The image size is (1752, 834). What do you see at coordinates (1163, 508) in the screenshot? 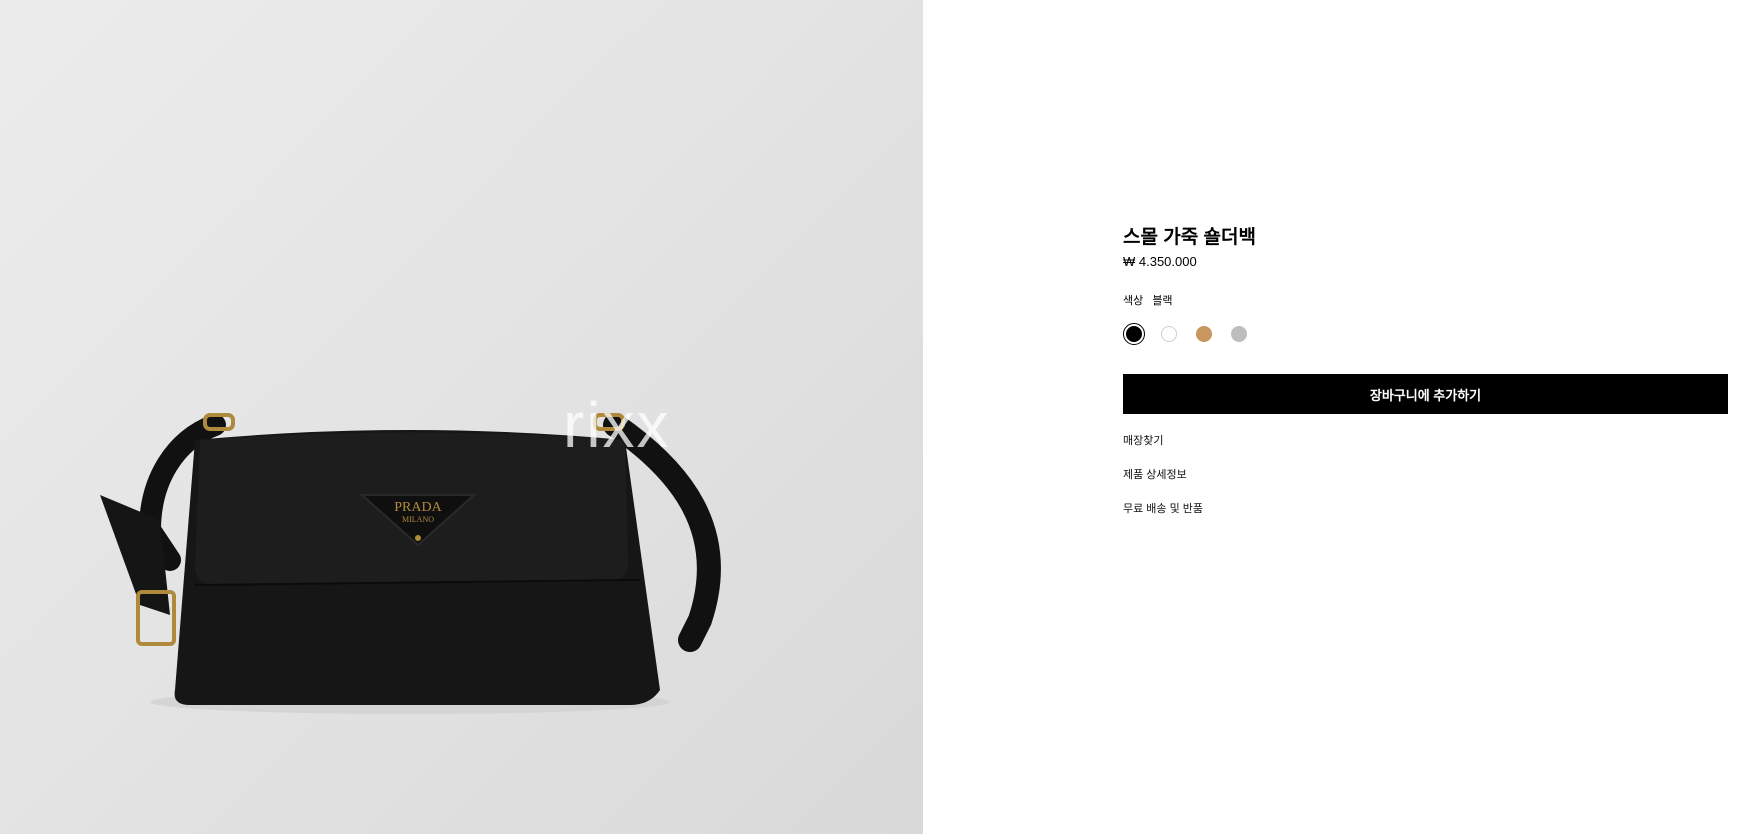
I see `shipping-returns-link: 무료 배송 및 반품` at bounding box center [1163, 508].